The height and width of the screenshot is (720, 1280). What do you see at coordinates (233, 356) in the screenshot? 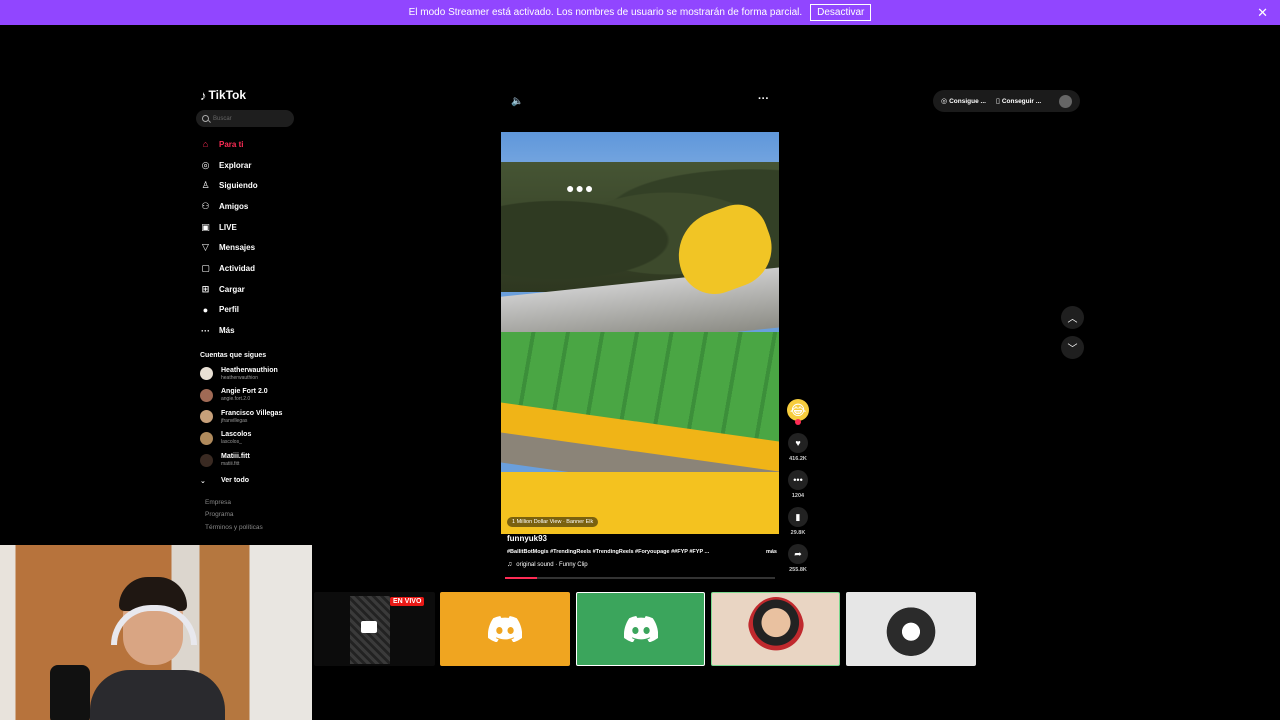
I see `following-accounts-title: Cuentas que sigues` at bounding box center [233, 356].